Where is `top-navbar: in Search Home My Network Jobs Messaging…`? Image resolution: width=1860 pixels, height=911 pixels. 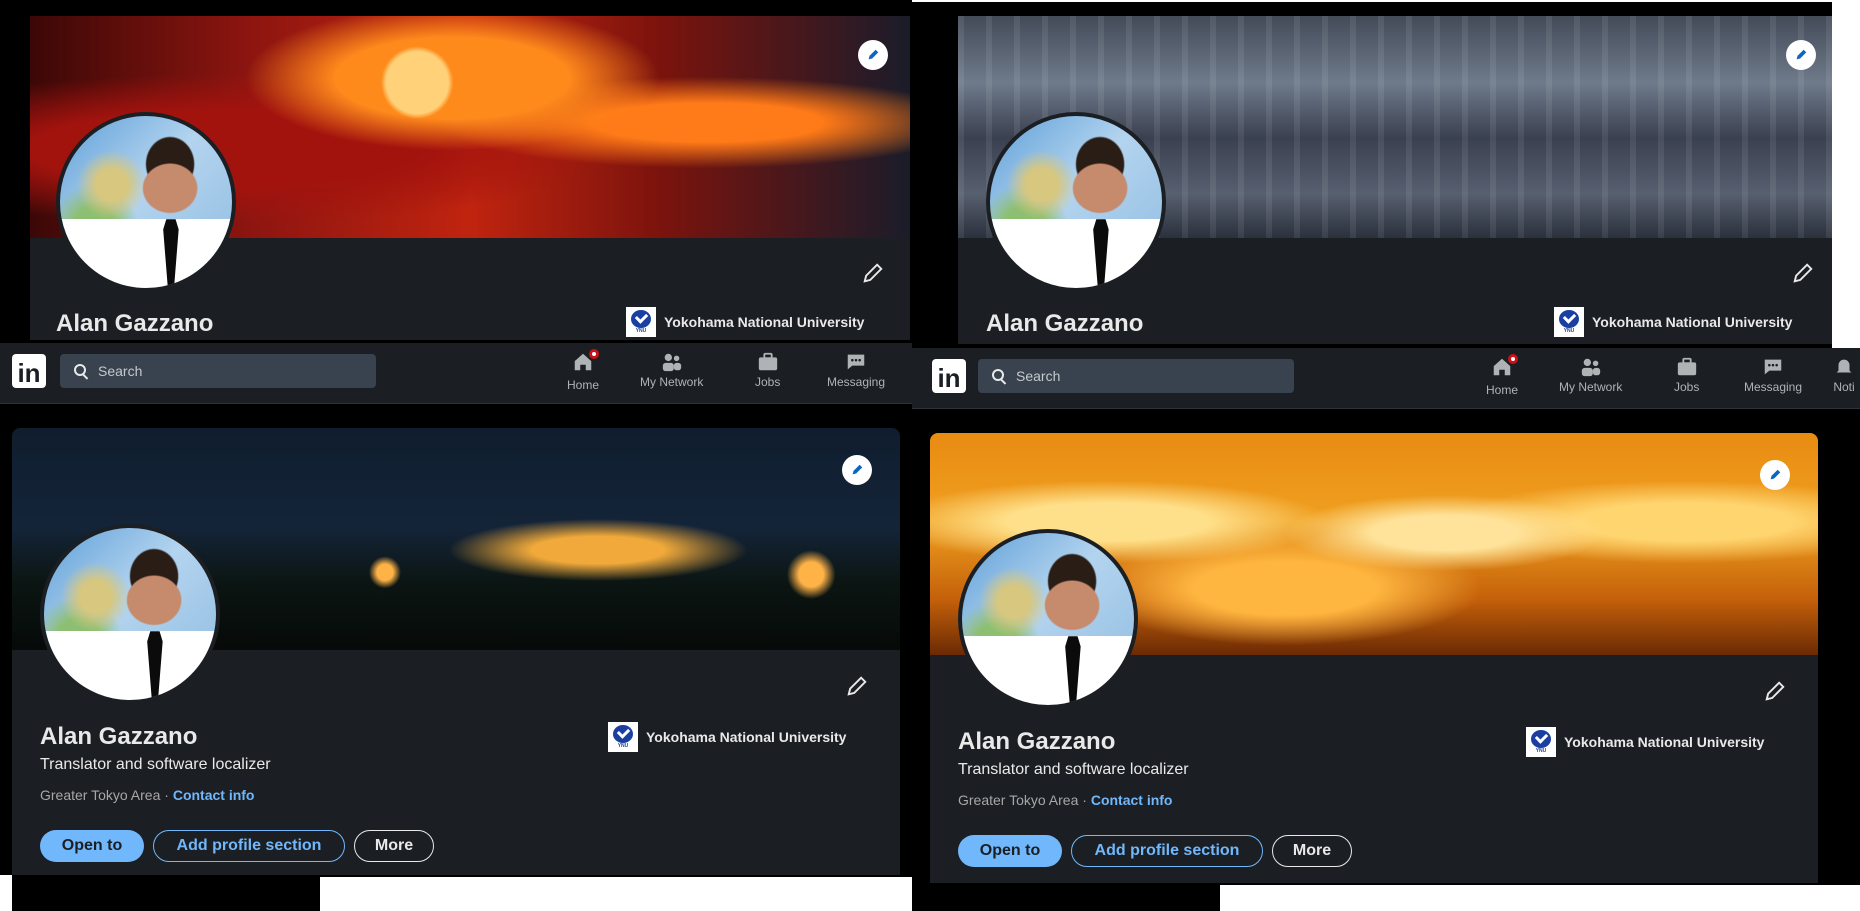 top-navbar: in Search Home My Network Jobs Messaging… is located at coordinates (1386, 378).